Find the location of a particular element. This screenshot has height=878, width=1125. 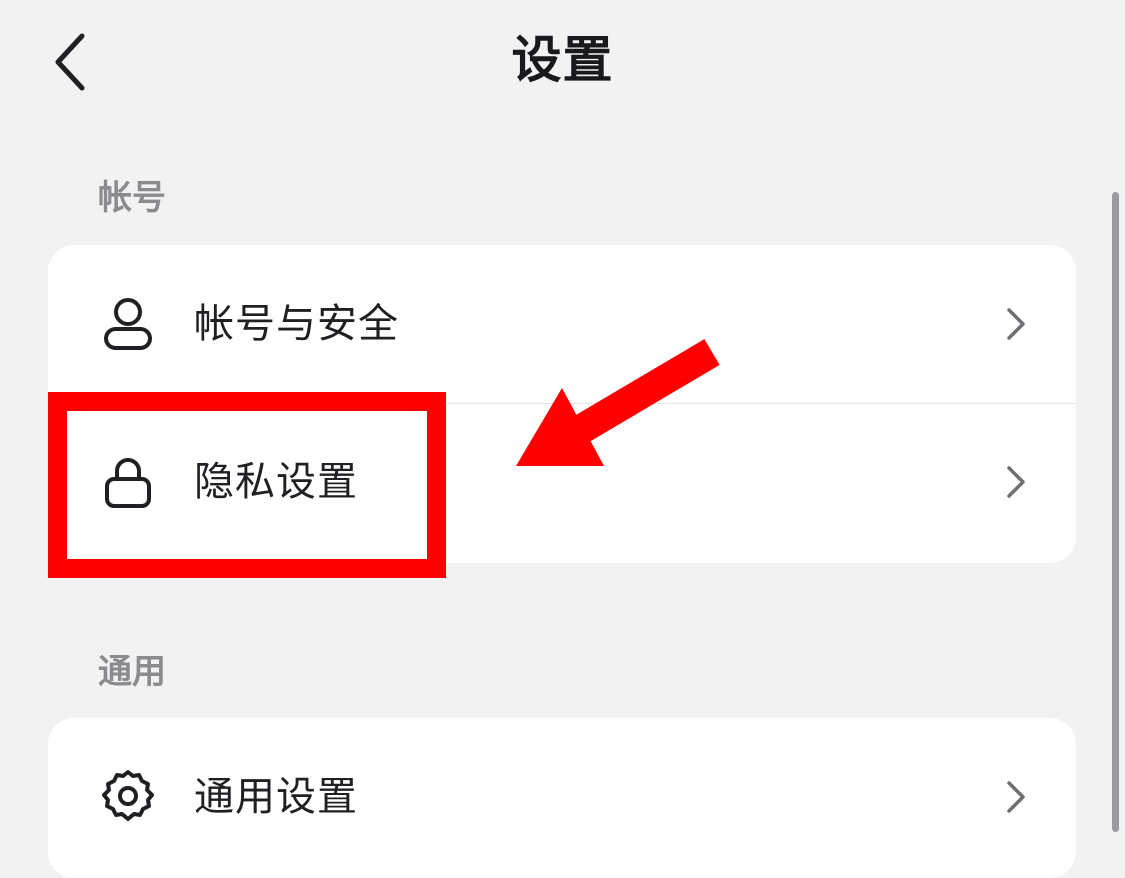

settings-item-label: 通用设置 is located at coordinates (276, 797).